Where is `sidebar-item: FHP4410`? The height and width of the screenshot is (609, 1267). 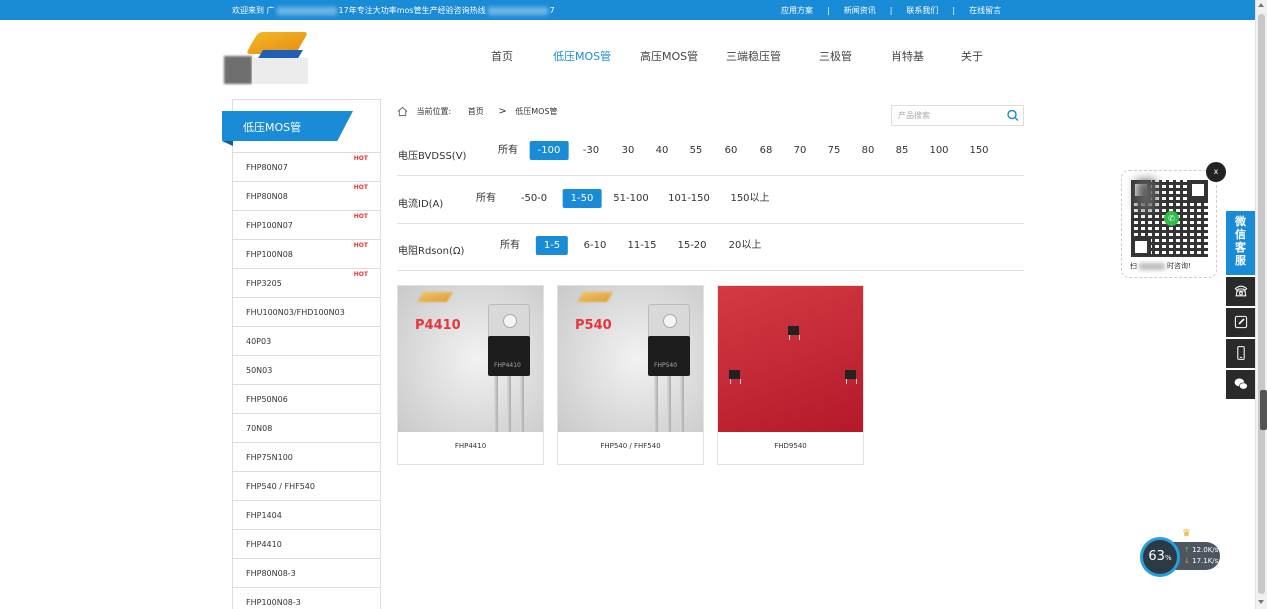
sidebar-item: FHP4410 is located at coordinates (306, 543).